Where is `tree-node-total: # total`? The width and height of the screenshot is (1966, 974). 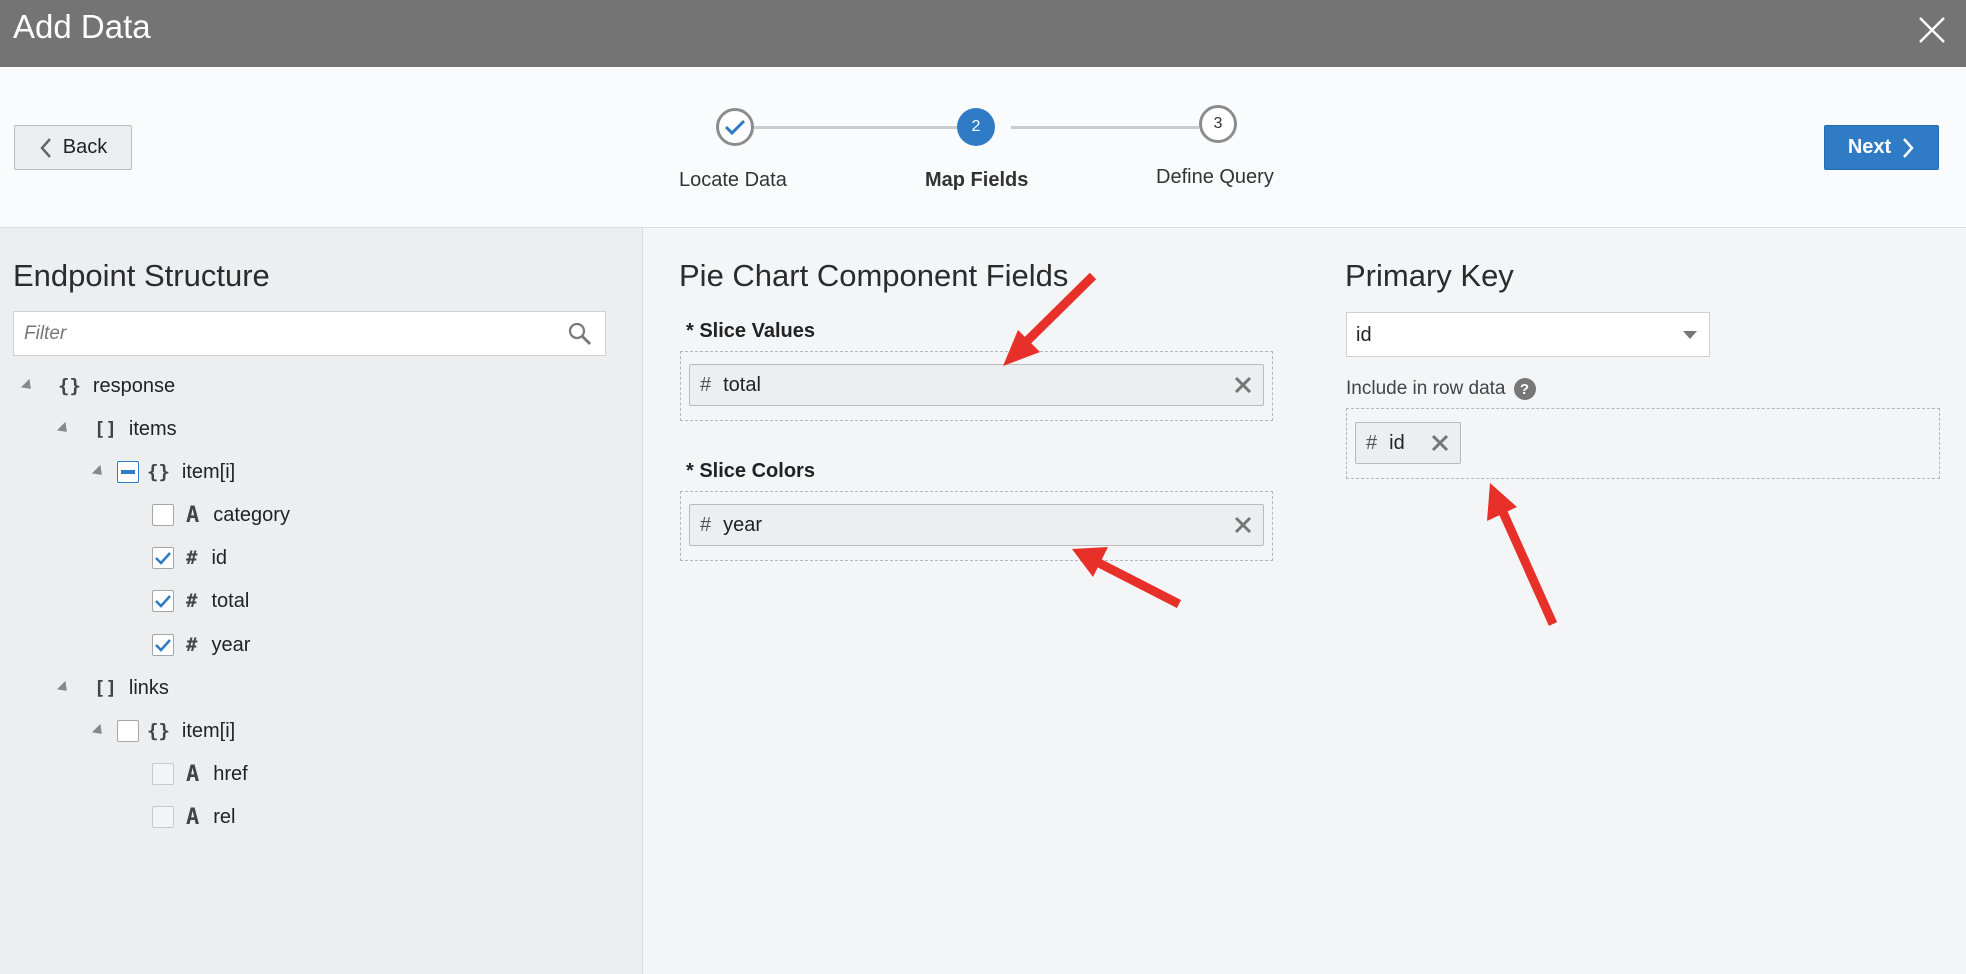 tree-node-total: # total is located at coordinates (200, 601).